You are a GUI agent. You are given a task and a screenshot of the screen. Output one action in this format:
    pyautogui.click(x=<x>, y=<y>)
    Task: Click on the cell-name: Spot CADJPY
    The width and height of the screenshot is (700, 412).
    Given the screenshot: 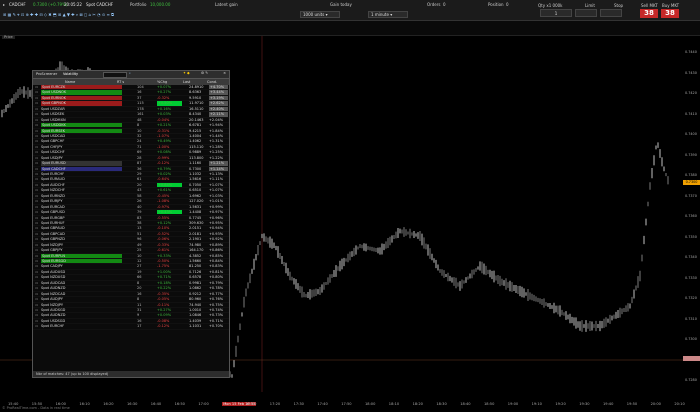 What is the action you would take?
    pyautogui.click(x=52, y=266)
    